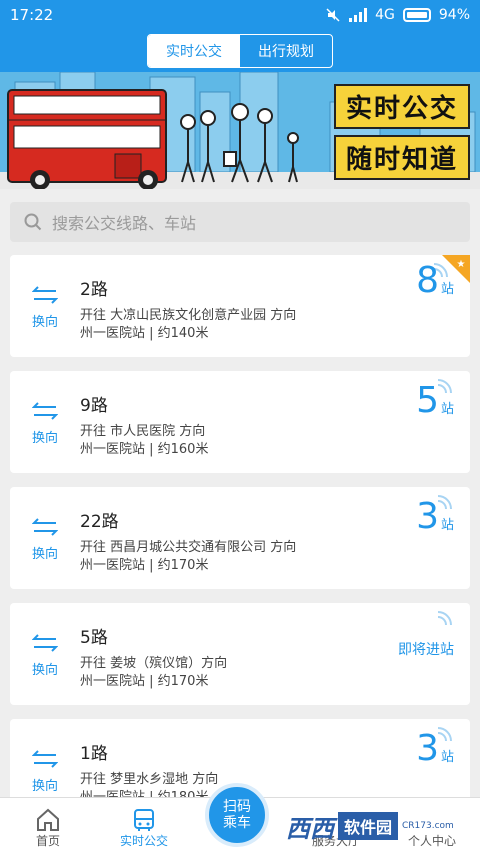  I want to click on search-input: 搜索公交线路、车站, so click(124, 222).